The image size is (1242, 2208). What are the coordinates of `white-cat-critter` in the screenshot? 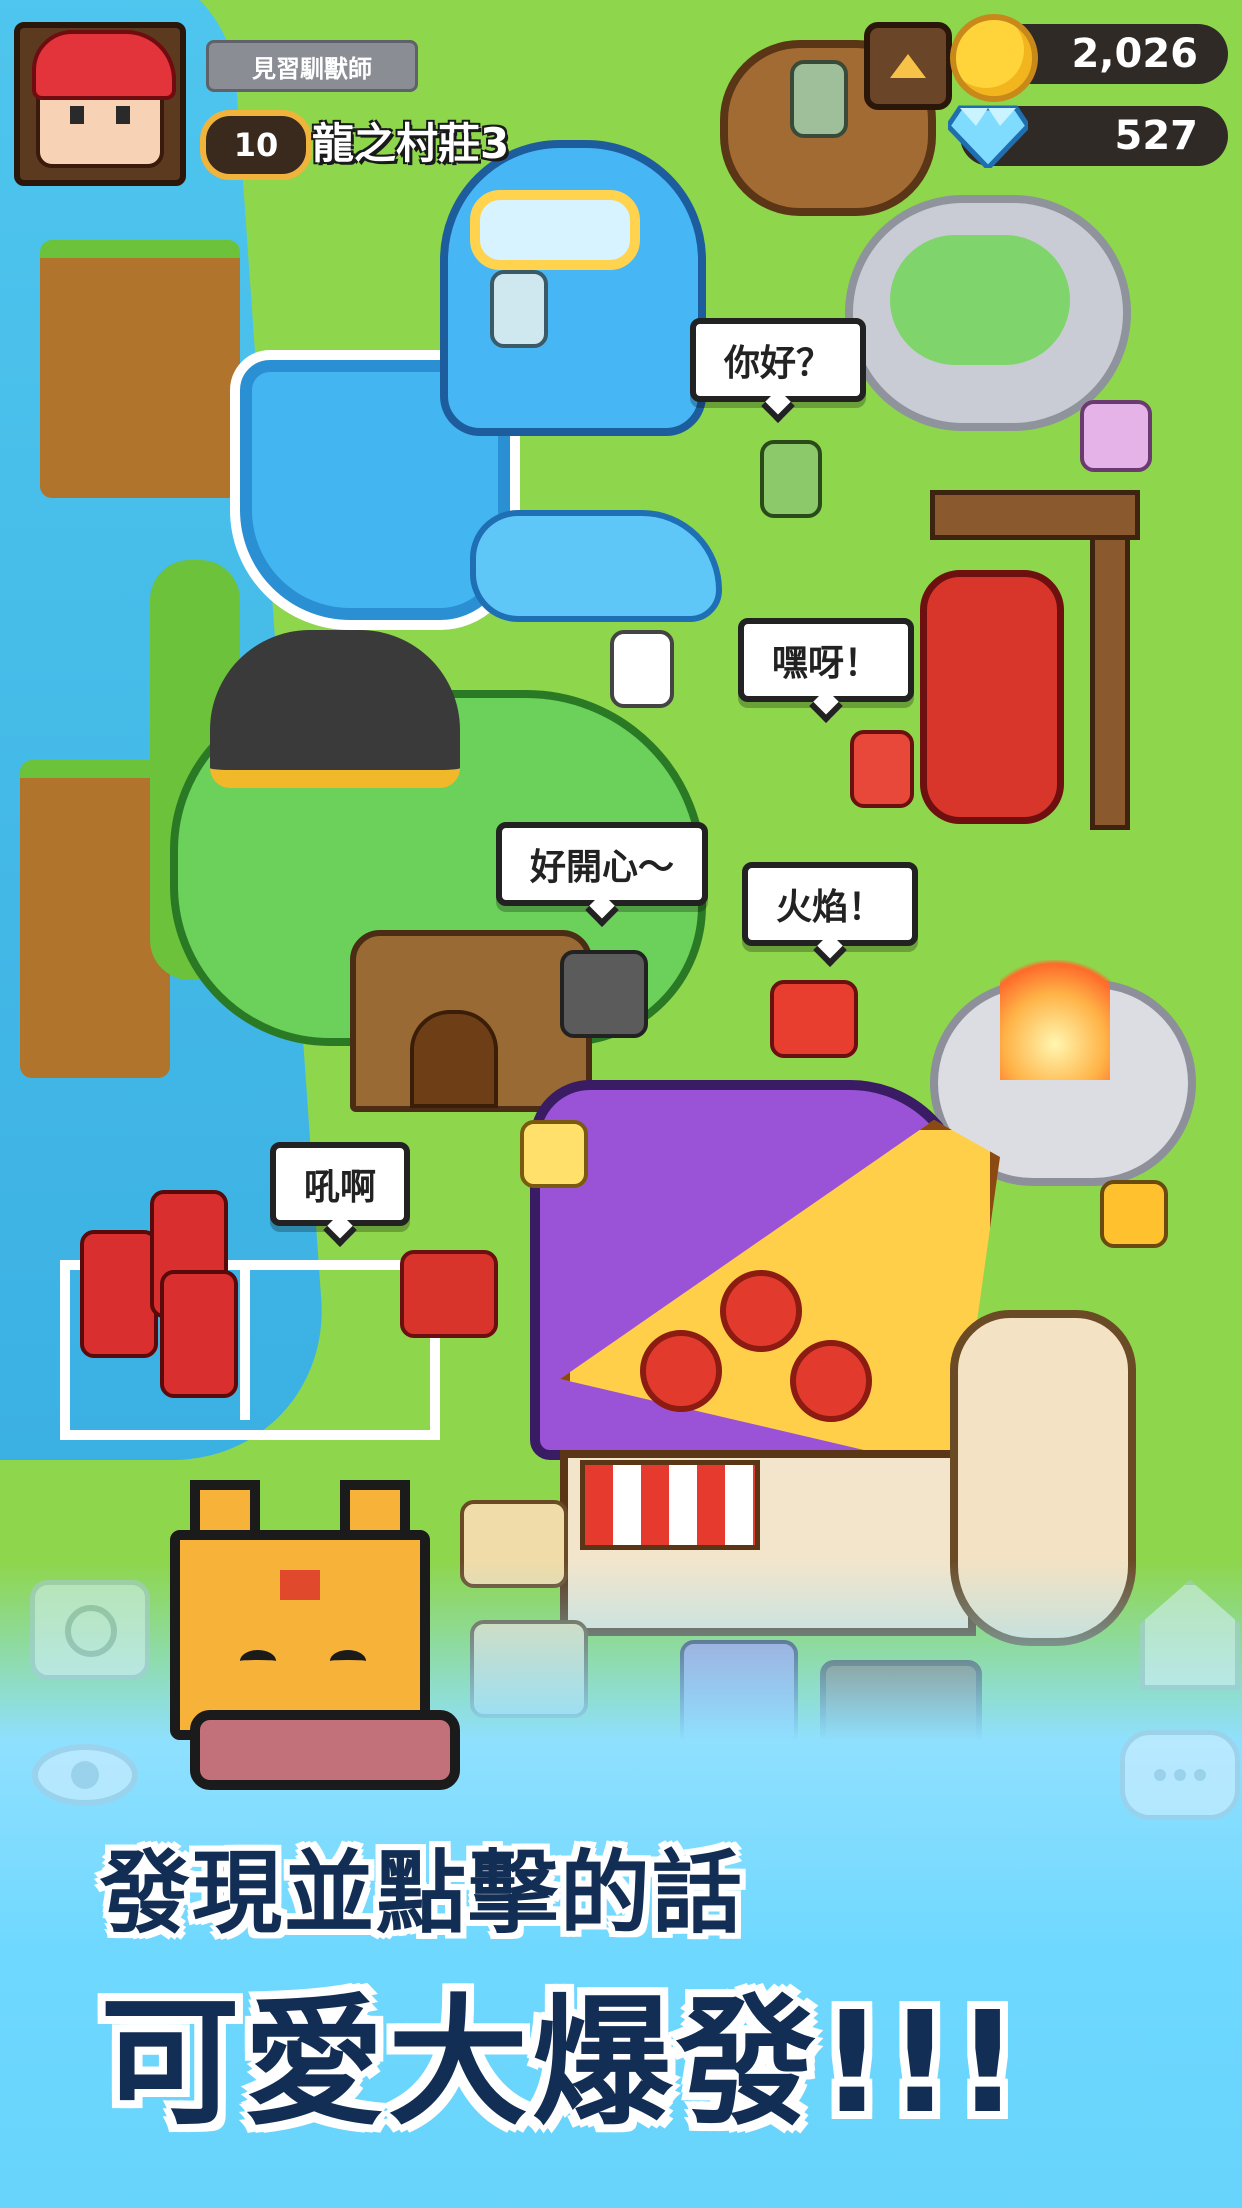 It's located at (642, 669).